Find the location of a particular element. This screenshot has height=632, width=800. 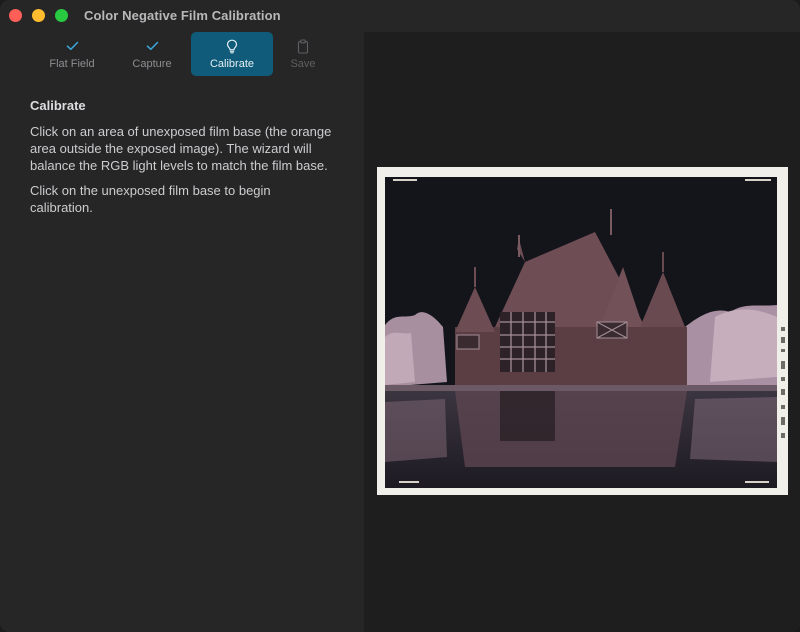

step-label: Capture is located at coordinates (152, 64).